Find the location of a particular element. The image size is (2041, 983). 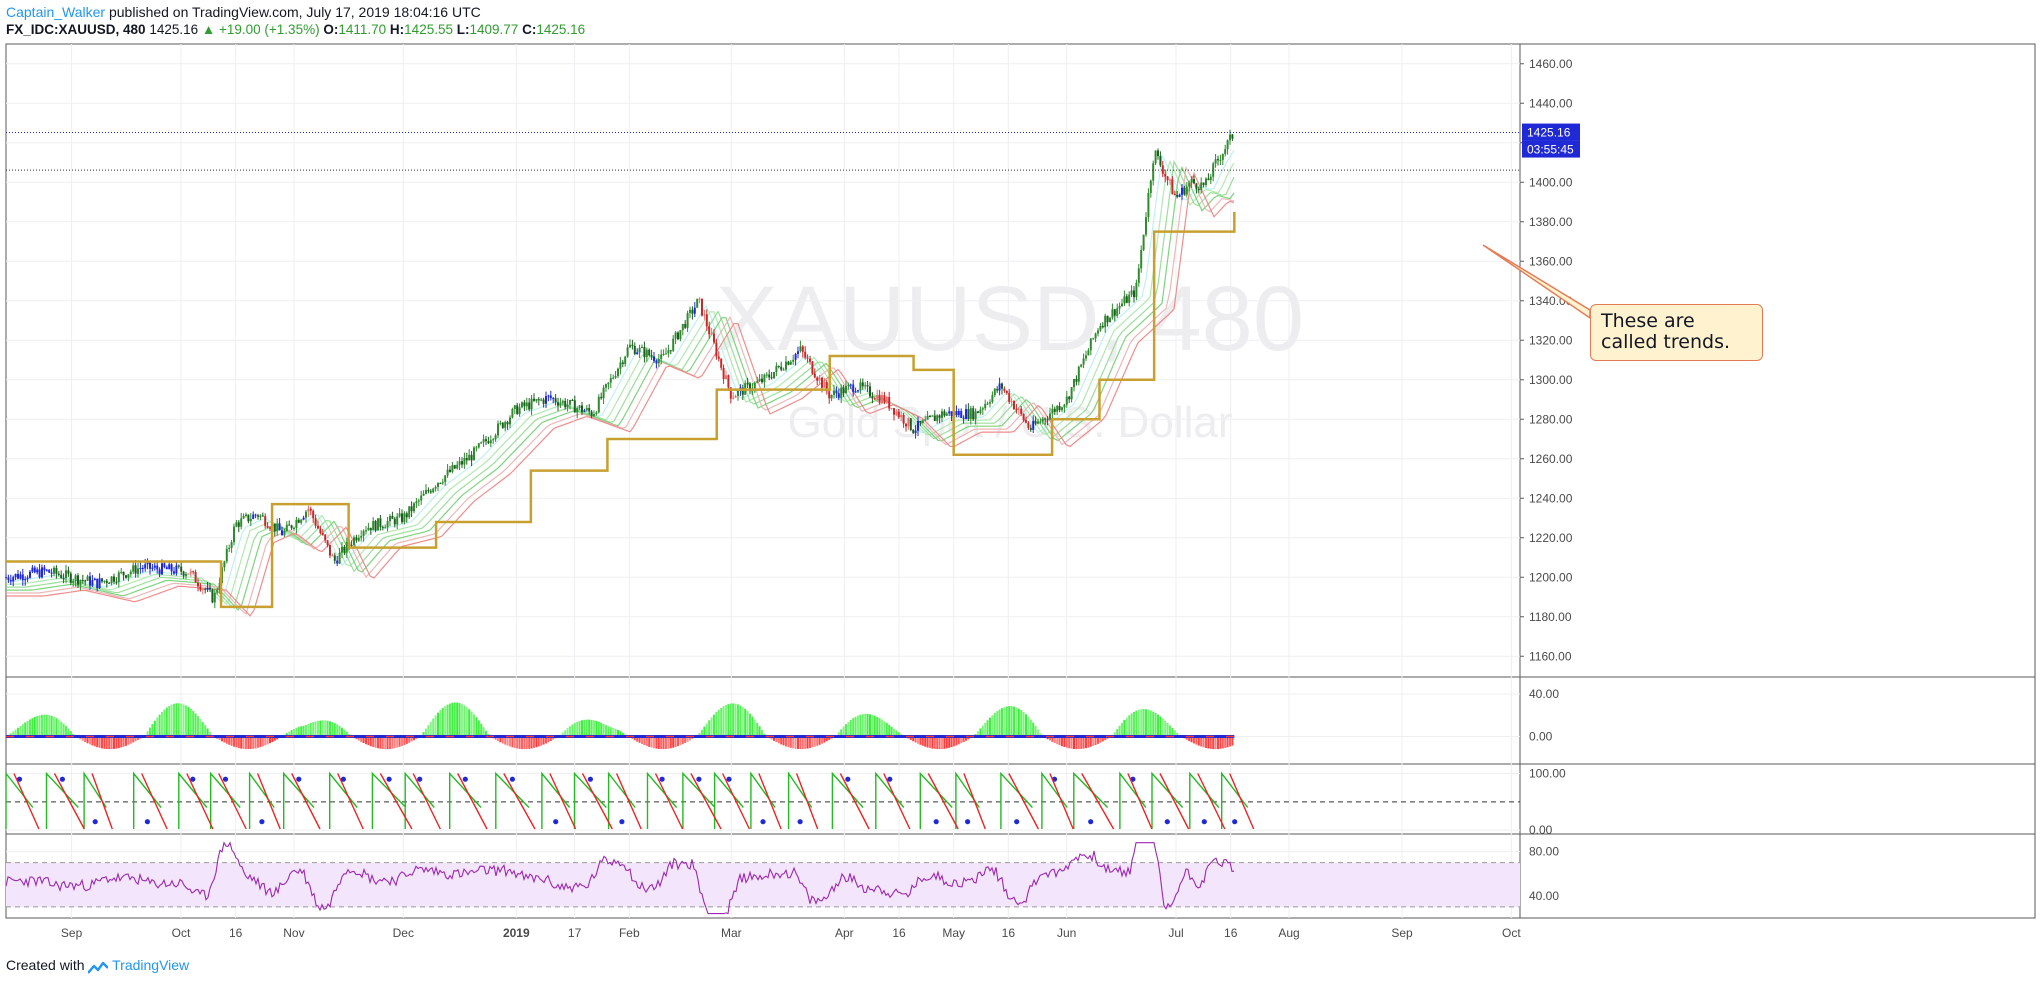

x-tick-label: Oct is located at coordinates (1511, 933).